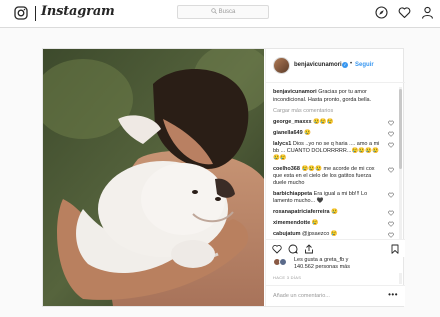 Image resolution: width=440 pixels, height=317 pixels. I want to click on post-header: benjavicunamori ✓ • Seguir, so click(335, 66).